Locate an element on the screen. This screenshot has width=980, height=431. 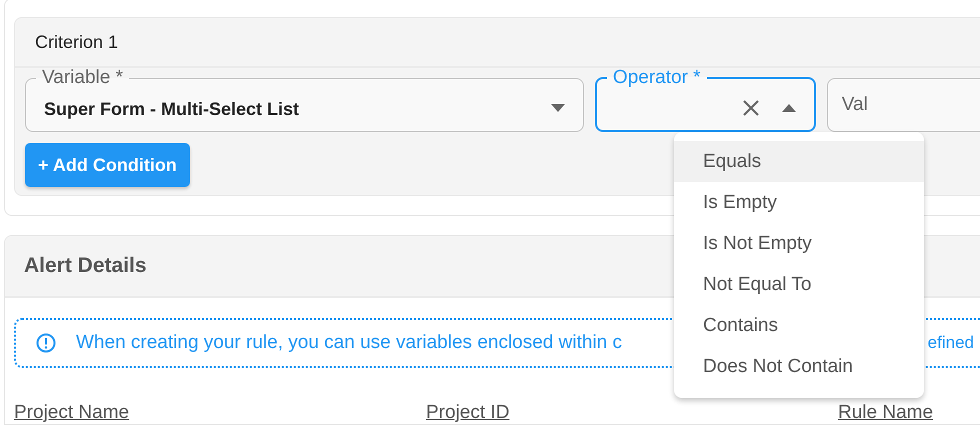
close-icon is located at coordinates (751, 107).